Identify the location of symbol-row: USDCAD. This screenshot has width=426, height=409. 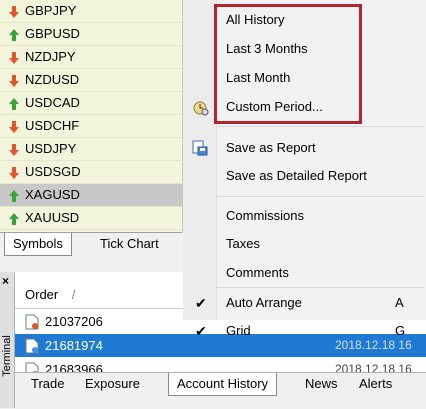
(91, 103).